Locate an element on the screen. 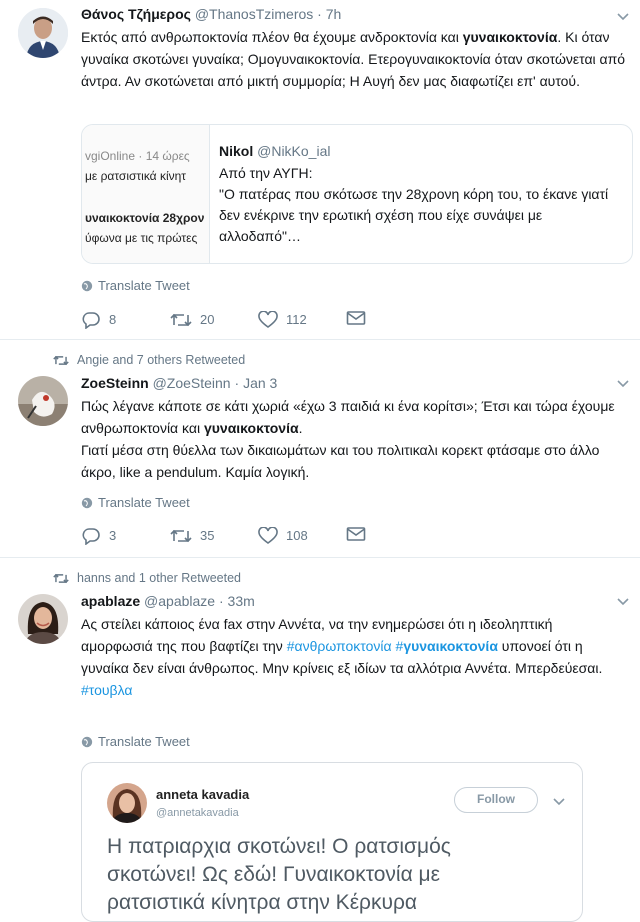 The width and height of the screenshot is (640, 922). retweet-context: Angie and 7 others Retweeted is located at coordinates (149, 360).